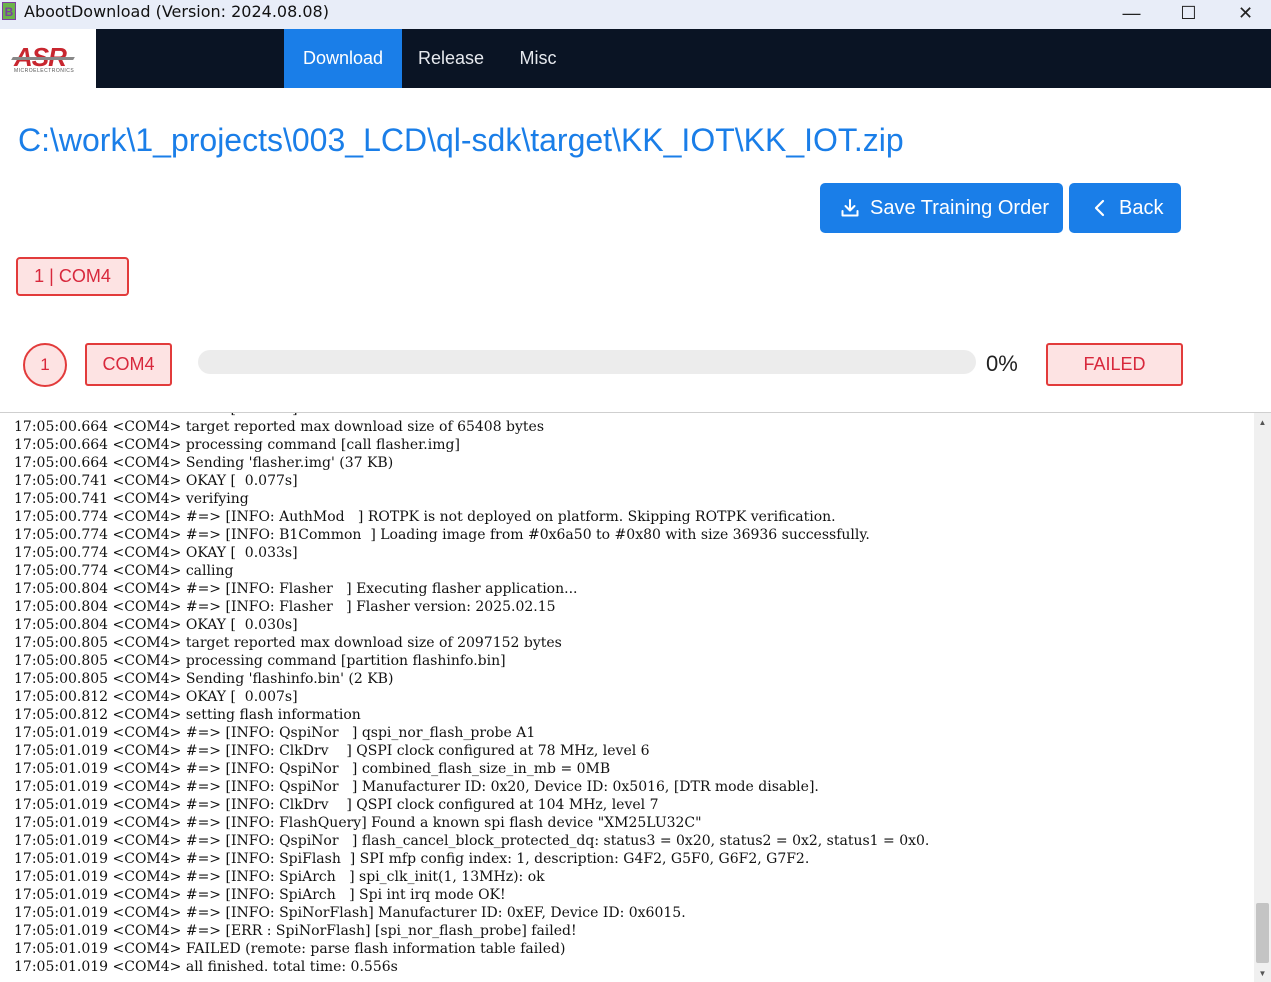 The height and width of the screenshot is (982, 1271). I want to click on logo-swoosh, so click(43, 58).